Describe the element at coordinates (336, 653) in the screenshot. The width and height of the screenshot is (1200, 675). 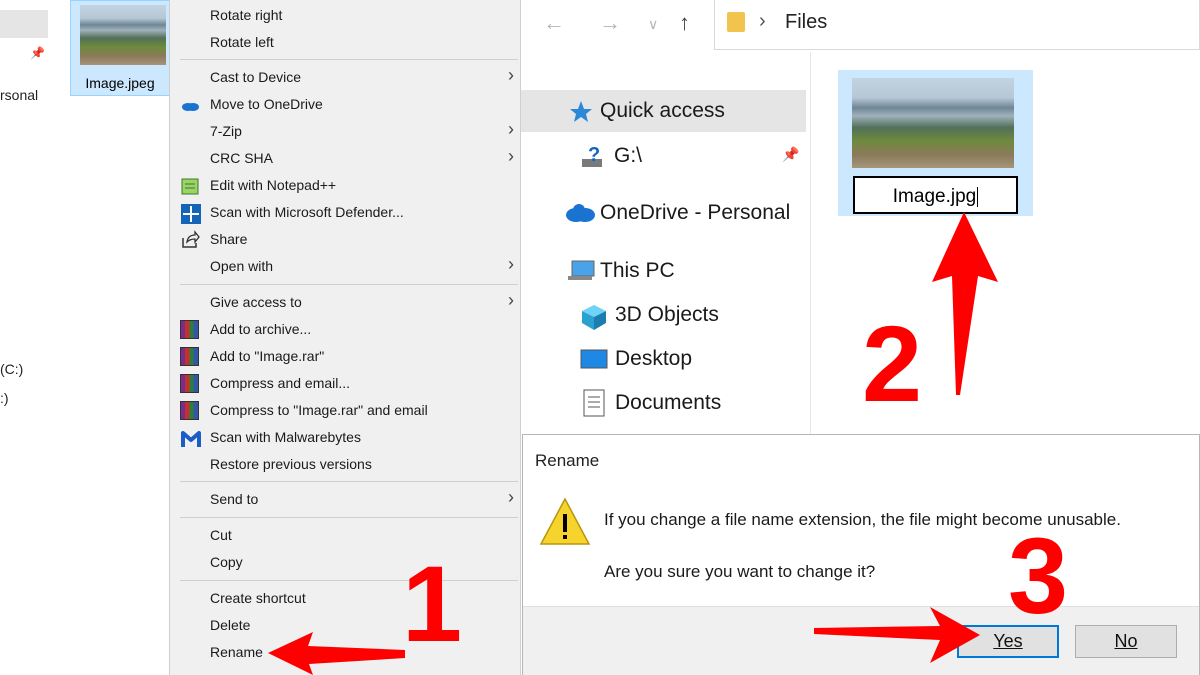
I see `arrow-to-rename` at that location.